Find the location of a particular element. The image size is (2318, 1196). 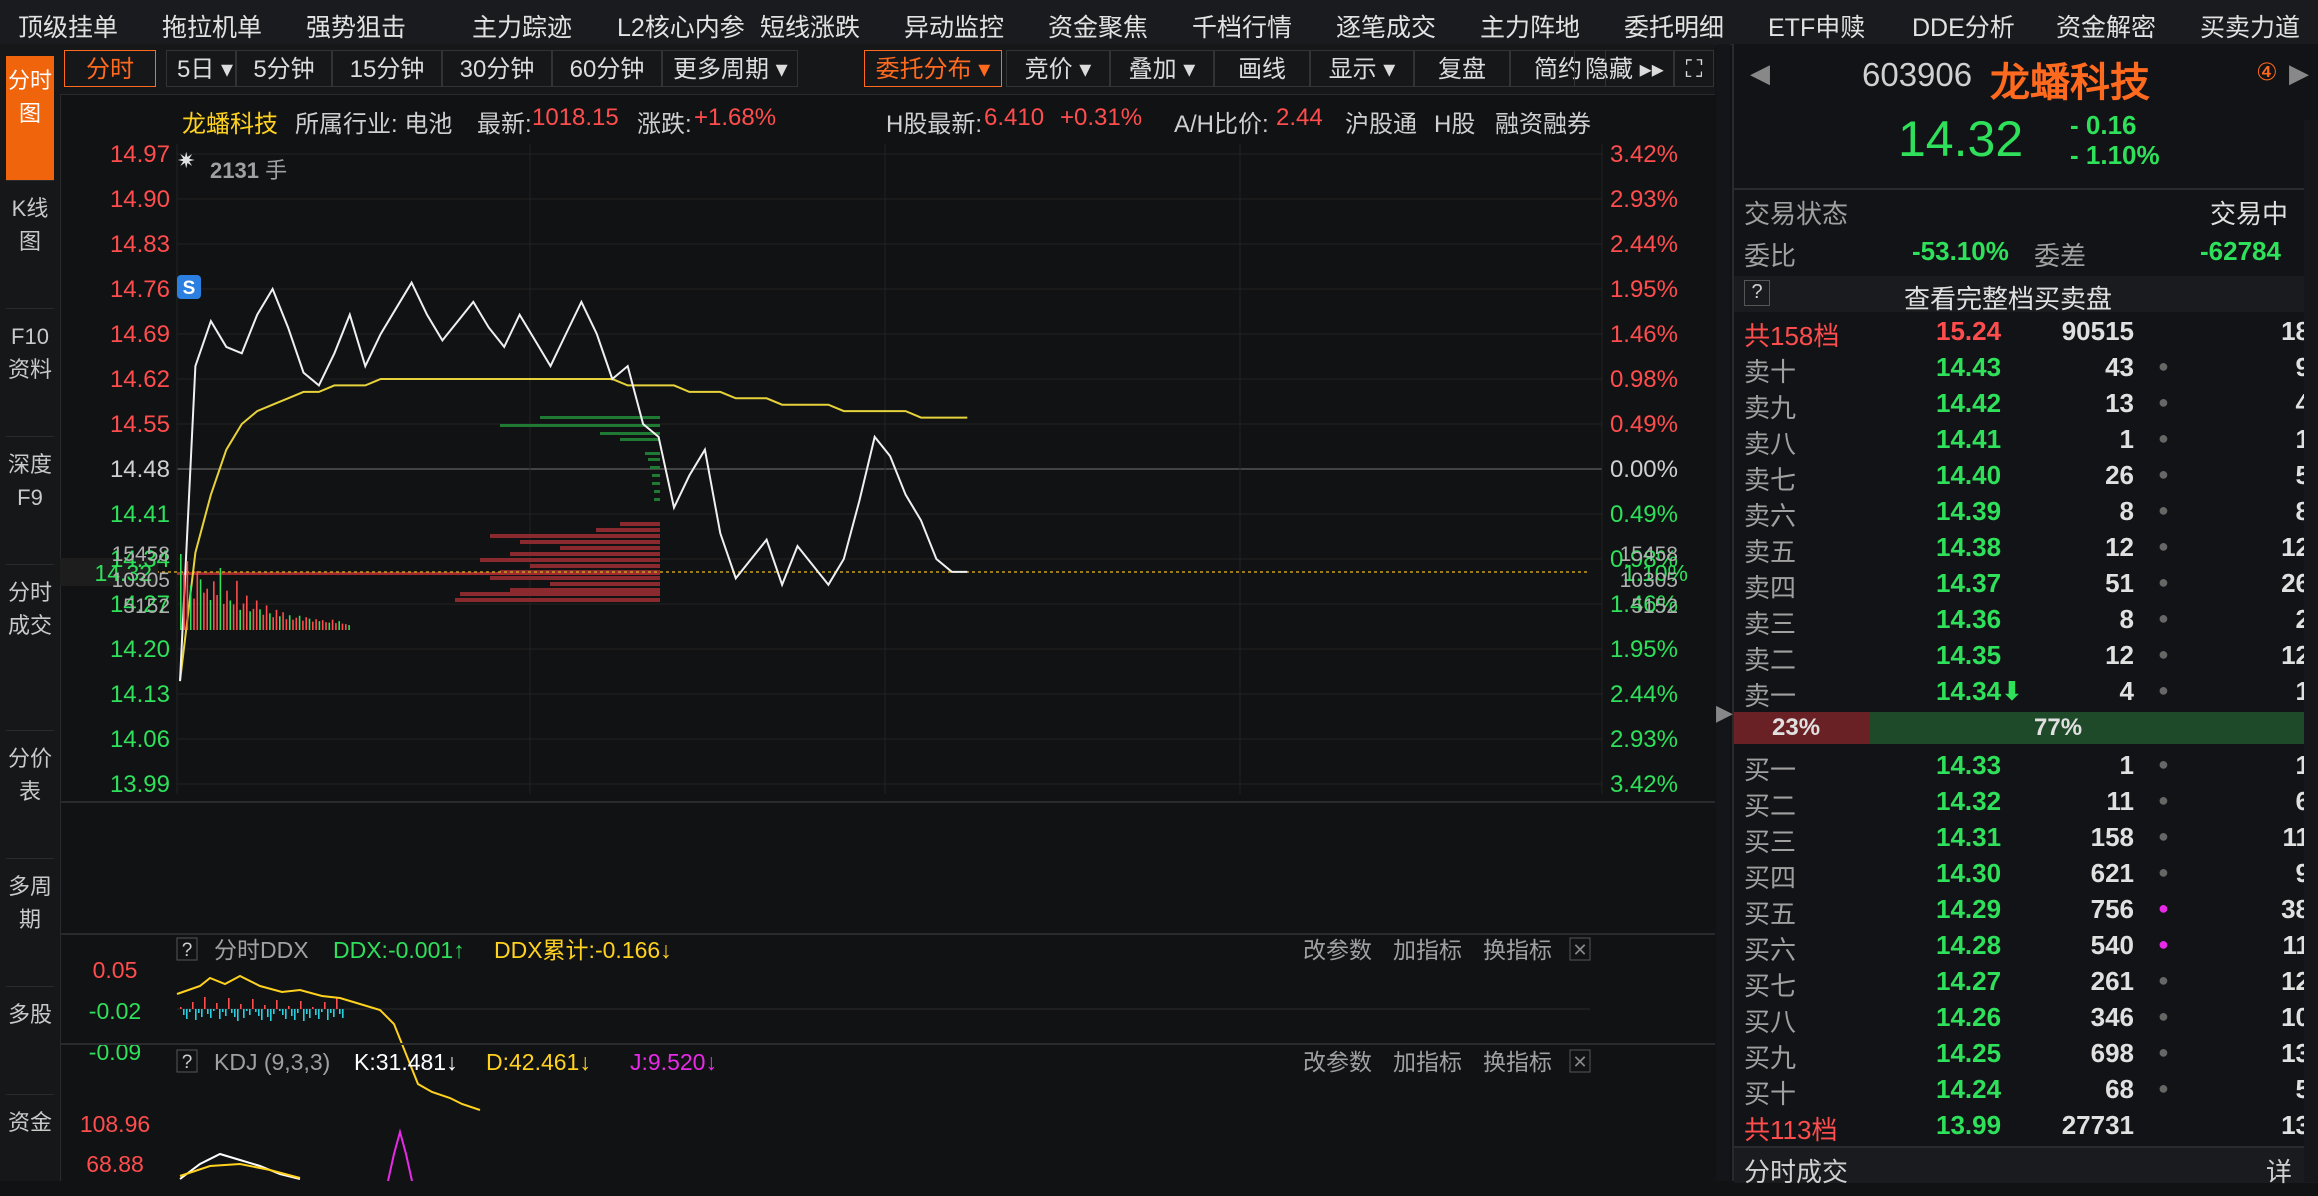

buy-level-row: 买五 14.29 756 ● 38 is located at coordinates (2026, 910).